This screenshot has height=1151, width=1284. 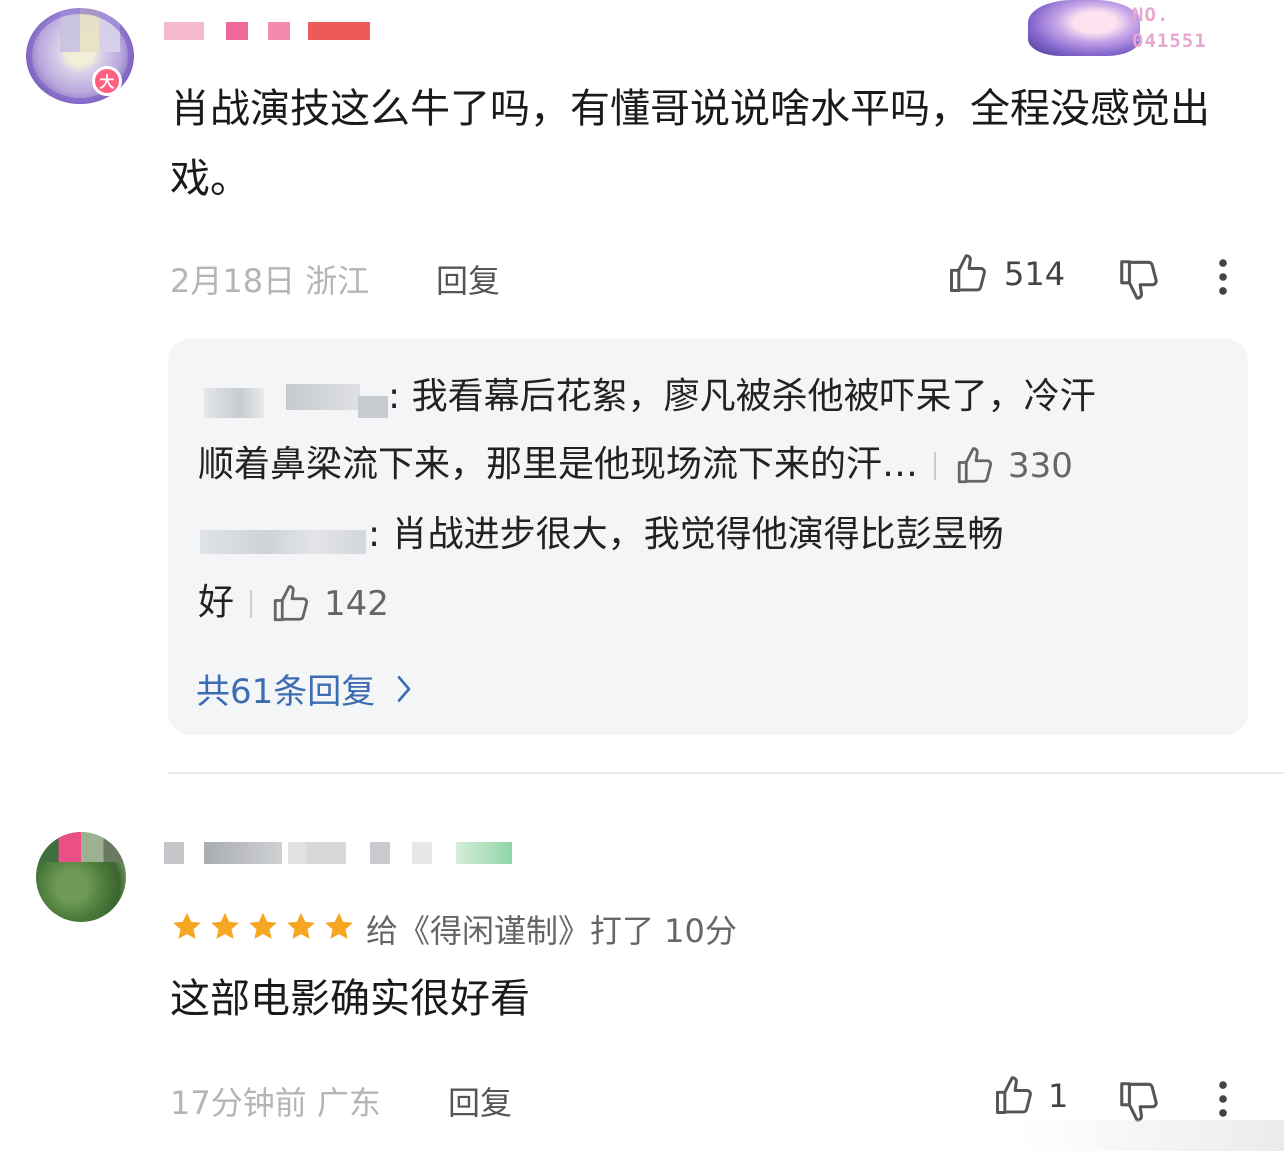 I want to click on vip-badge: 大, so click(x=107, y=81).